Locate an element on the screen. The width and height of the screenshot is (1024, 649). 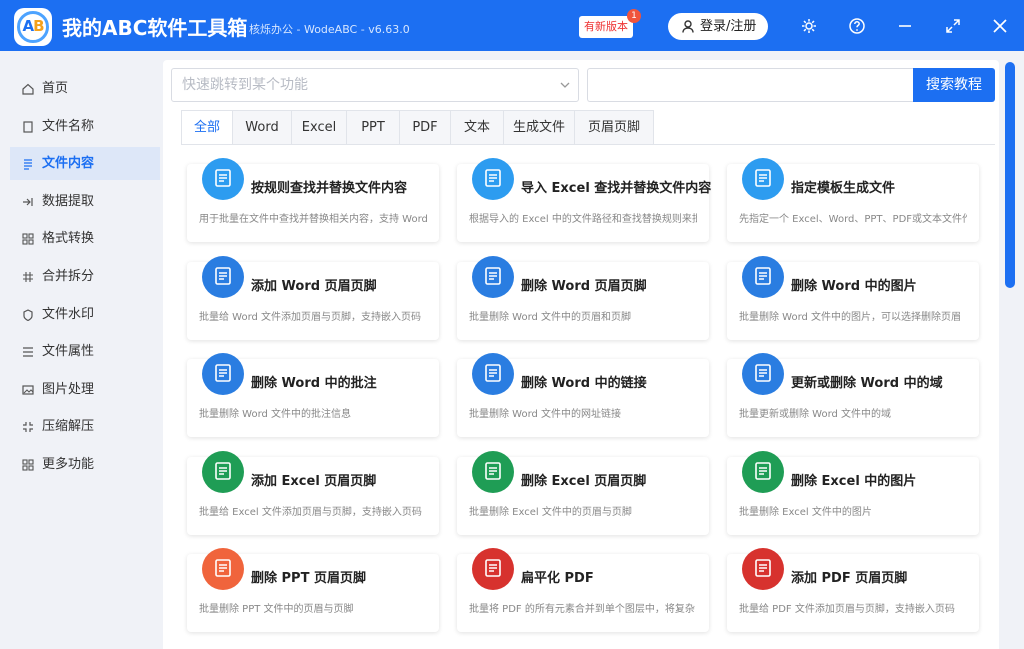
tab-divider is located at coordinates (588, 144).